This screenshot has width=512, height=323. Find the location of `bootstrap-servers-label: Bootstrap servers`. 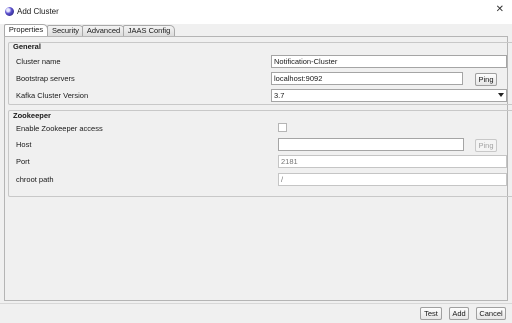

bootstrap-servers-label: Bootstrap servers is located at coordinates (45, 78).